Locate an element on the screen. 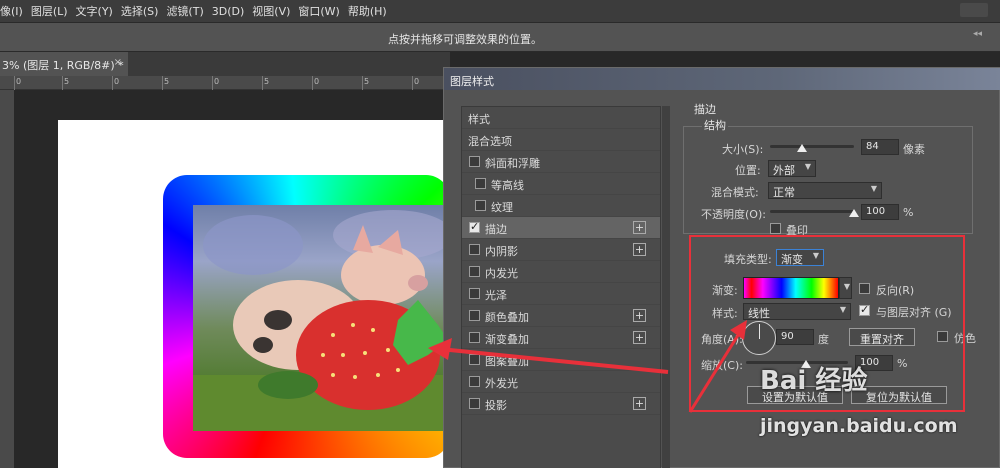  menu-view: 视图(V) is located at coordinates (275, 11).